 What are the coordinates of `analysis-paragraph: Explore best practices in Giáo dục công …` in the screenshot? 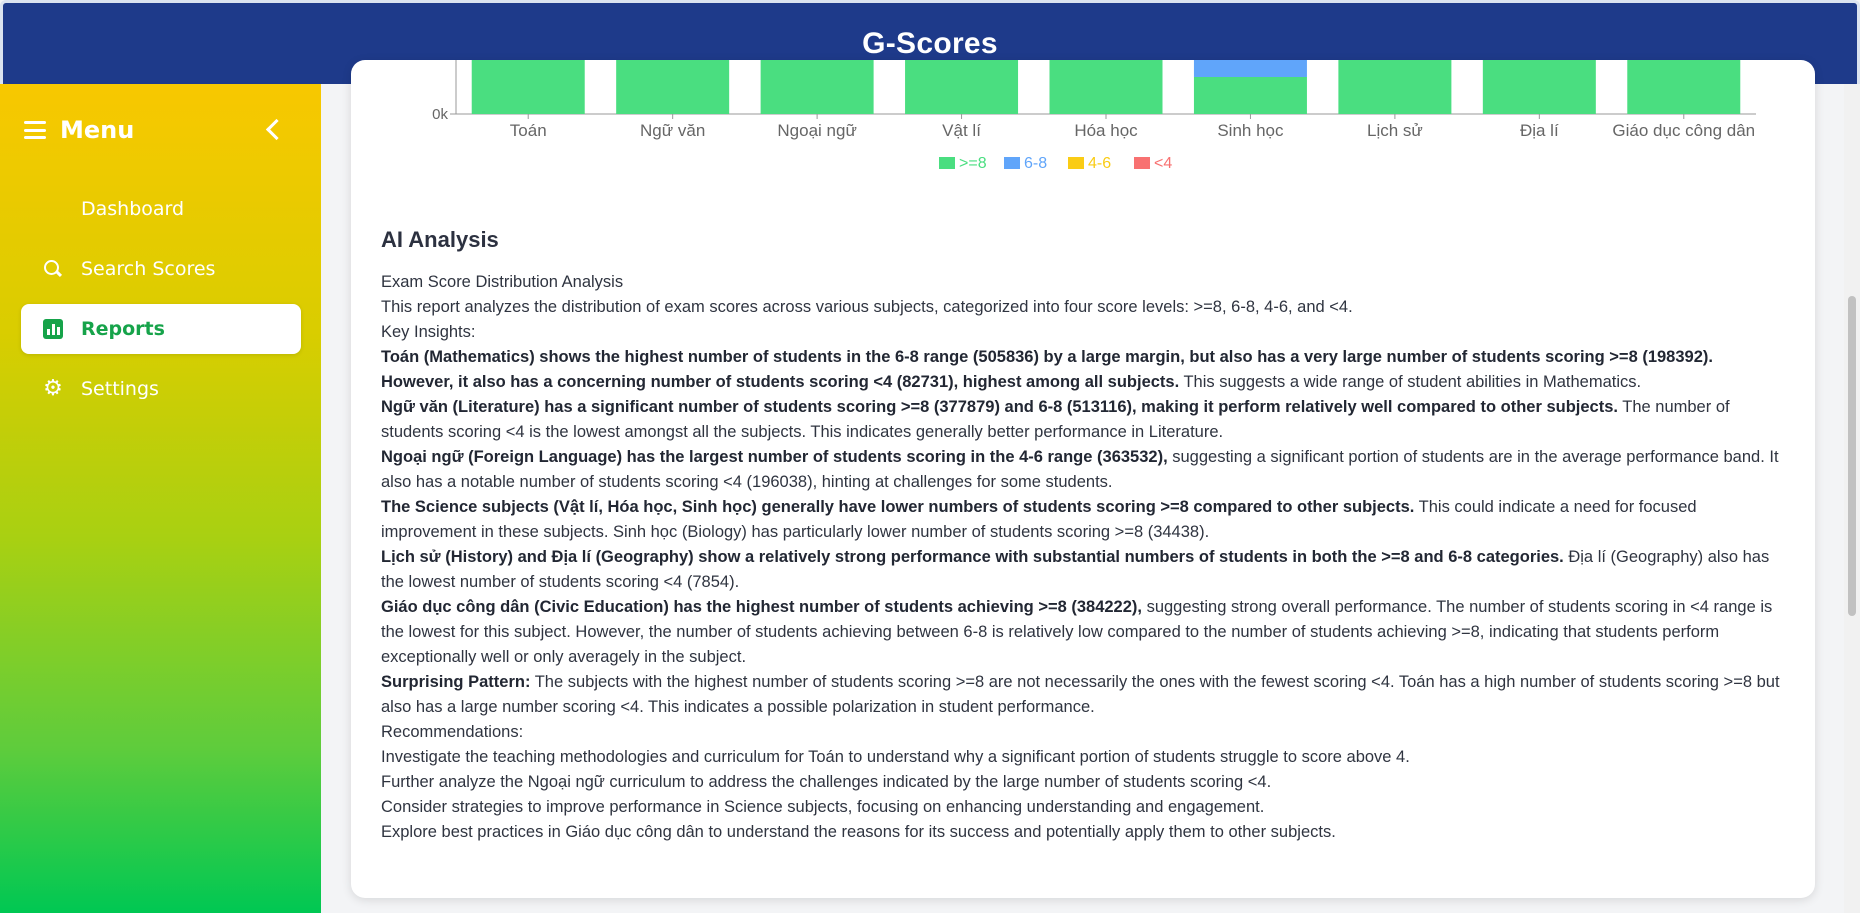 It's located at (1081, 832).